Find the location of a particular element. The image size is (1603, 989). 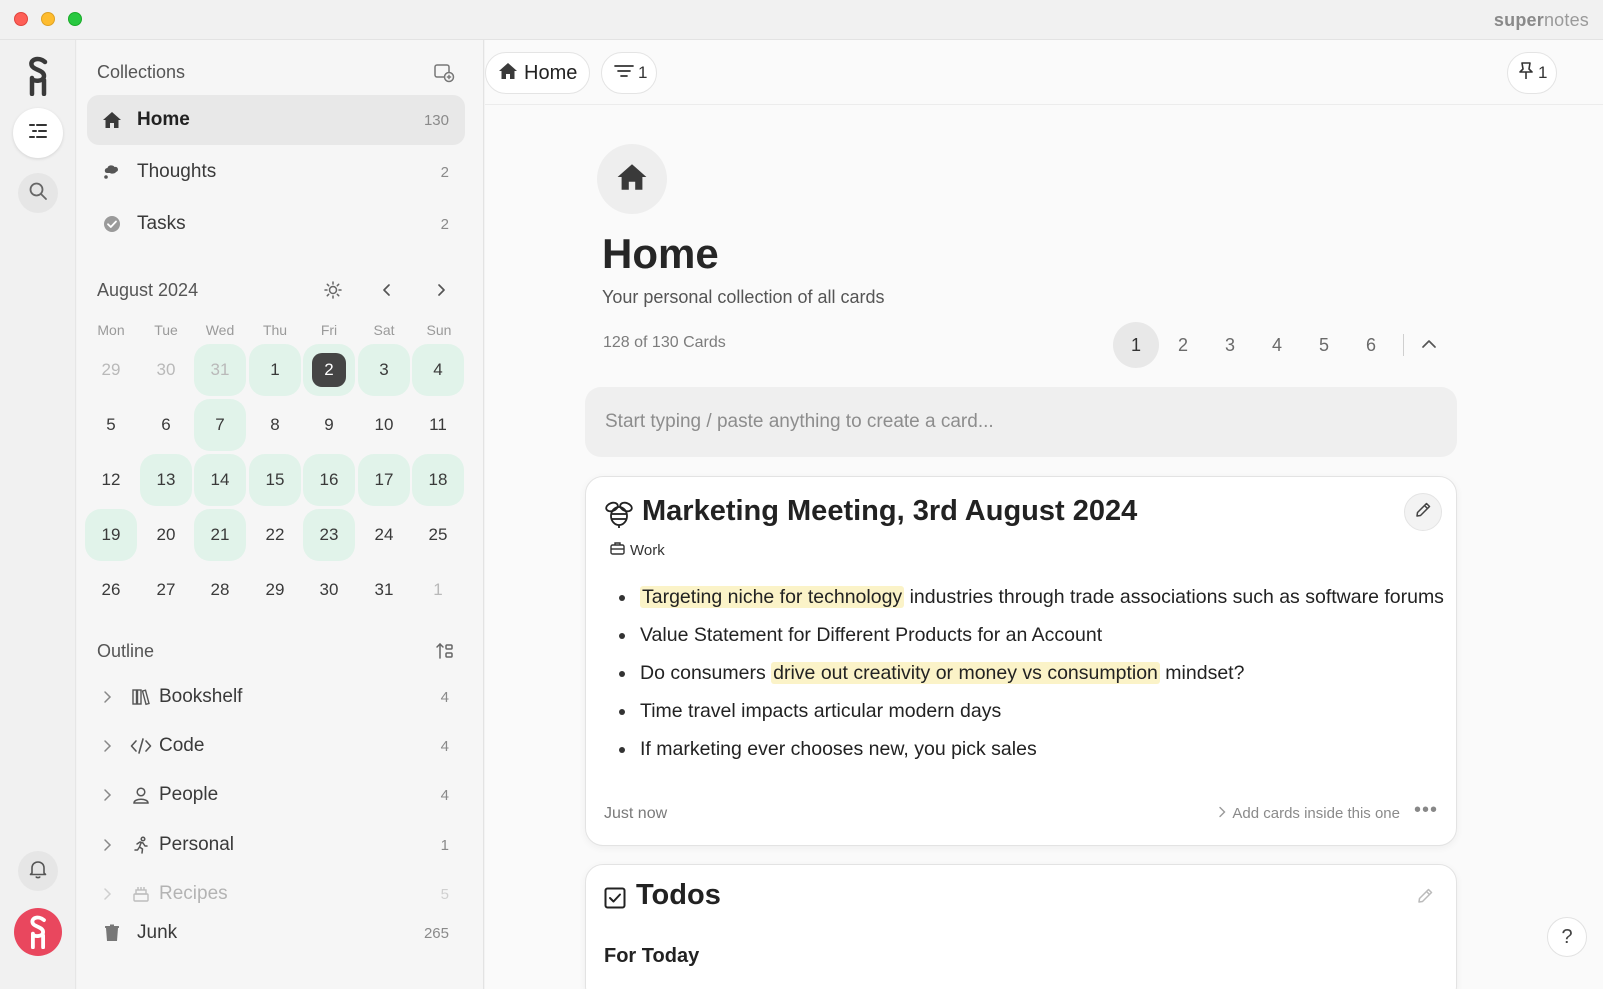

cake-icon is located at coordinates (141, 894).